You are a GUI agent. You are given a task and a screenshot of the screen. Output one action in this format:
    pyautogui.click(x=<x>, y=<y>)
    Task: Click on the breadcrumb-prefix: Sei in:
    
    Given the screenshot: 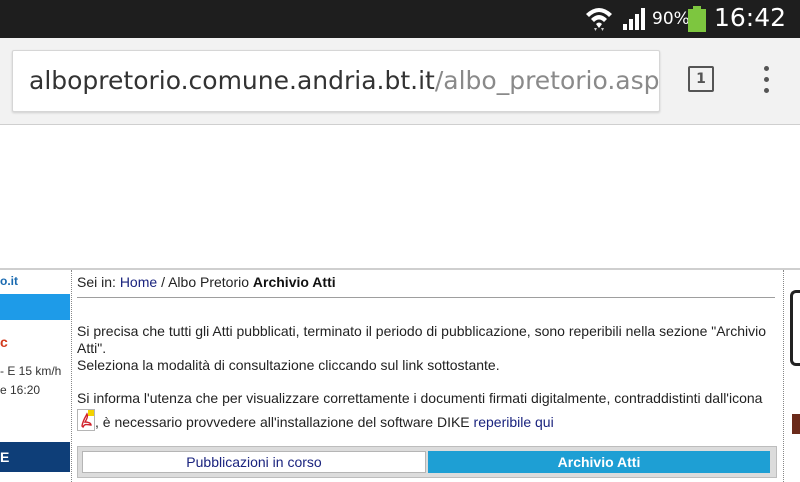 What is the action you would take?
    pyautogui.click(x=96, y=282)
    